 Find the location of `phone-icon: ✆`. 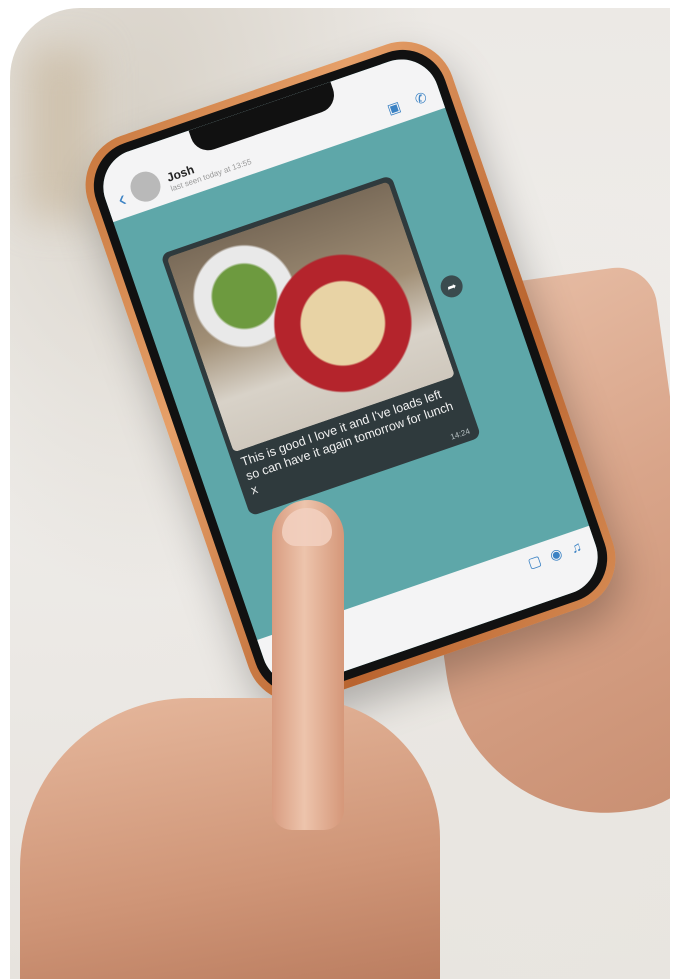

phone-icon: ✆ is located at coordinates (421, 99).